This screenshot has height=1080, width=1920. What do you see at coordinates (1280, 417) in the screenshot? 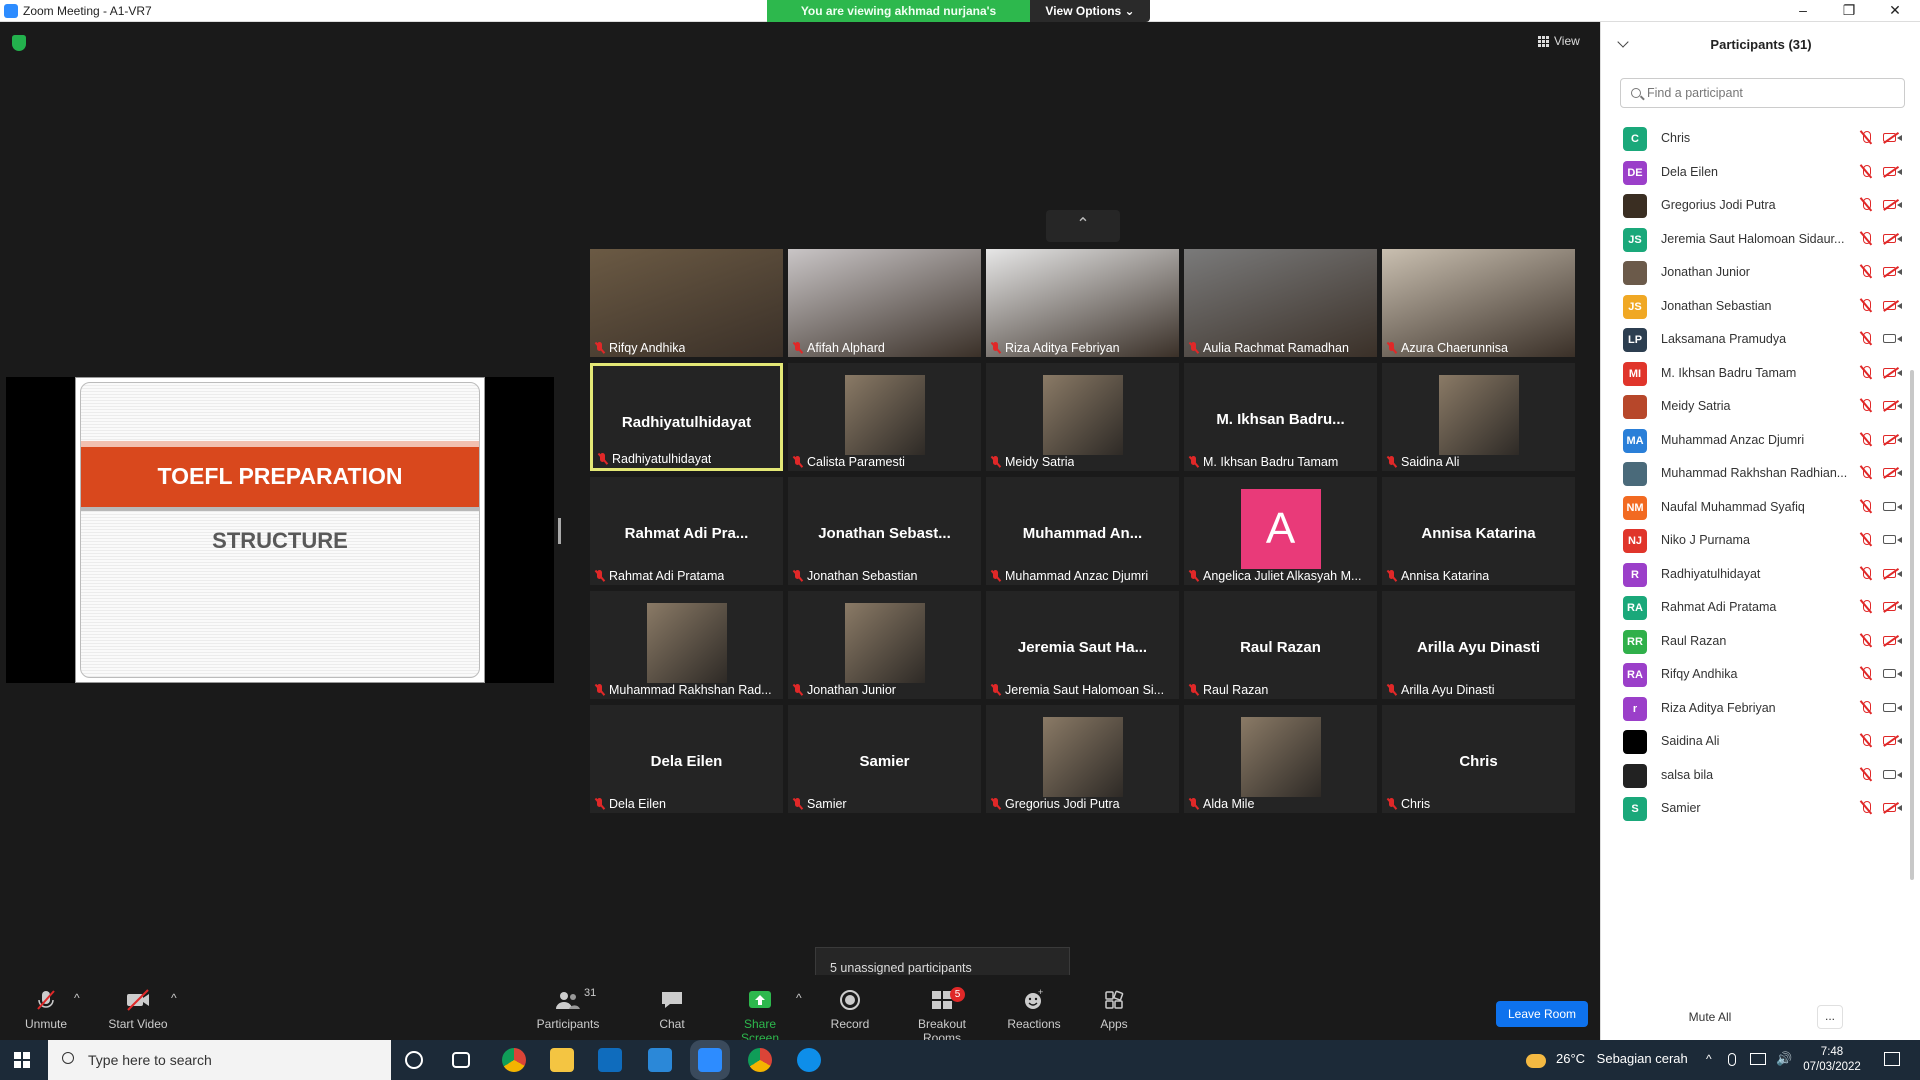
I see `video-tile: M. Ikhsan Badru... M. Ikhsan Badru Tamam` at bounding box center [1280, 417].